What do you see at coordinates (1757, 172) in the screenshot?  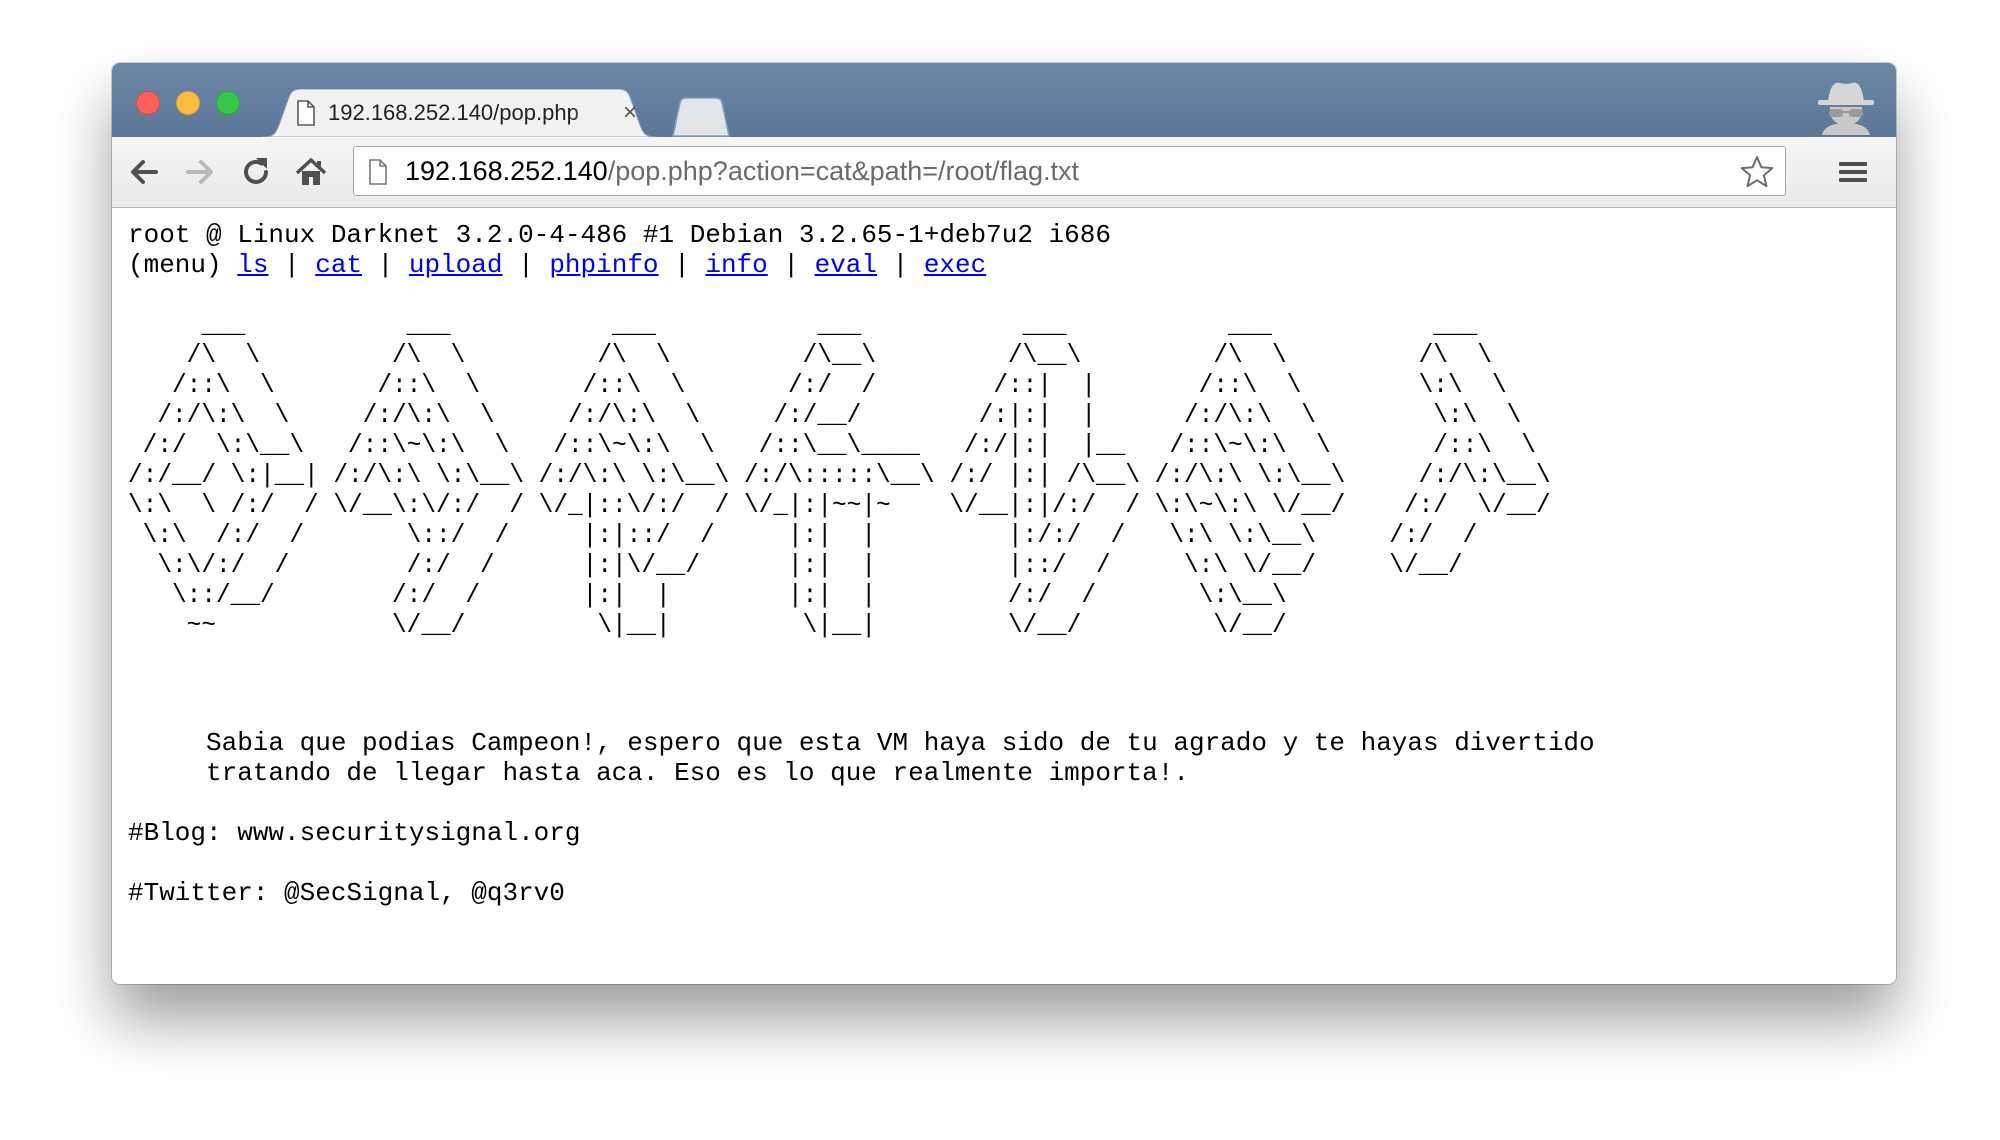 I see `star-icon` at bounding box center [1757, 172].